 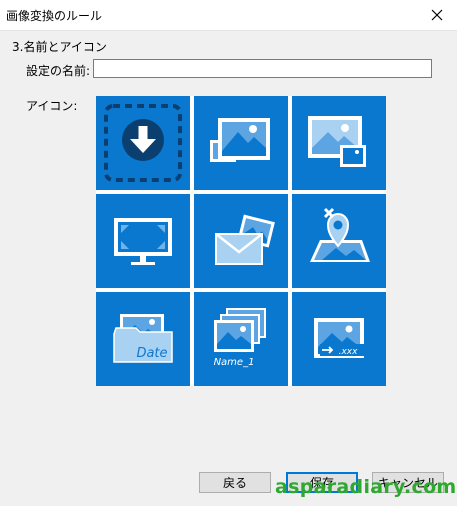 I want to click on mail-image-icon, so click(x=245, y=239).